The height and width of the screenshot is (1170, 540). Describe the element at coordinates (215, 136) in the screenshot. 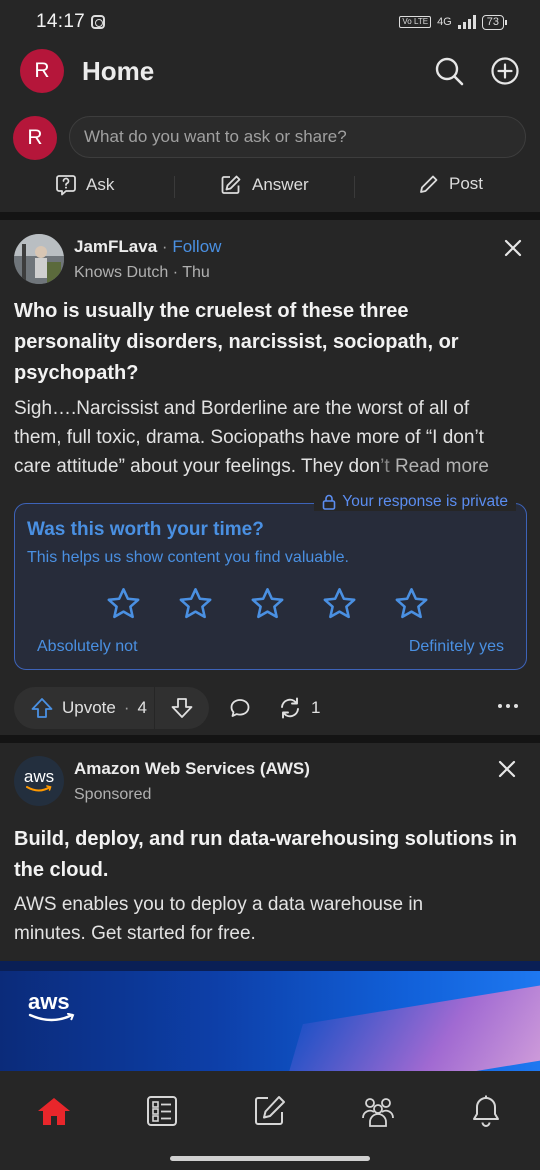

I see `ask-placeholder: What do you want to ask or share?` at that location.